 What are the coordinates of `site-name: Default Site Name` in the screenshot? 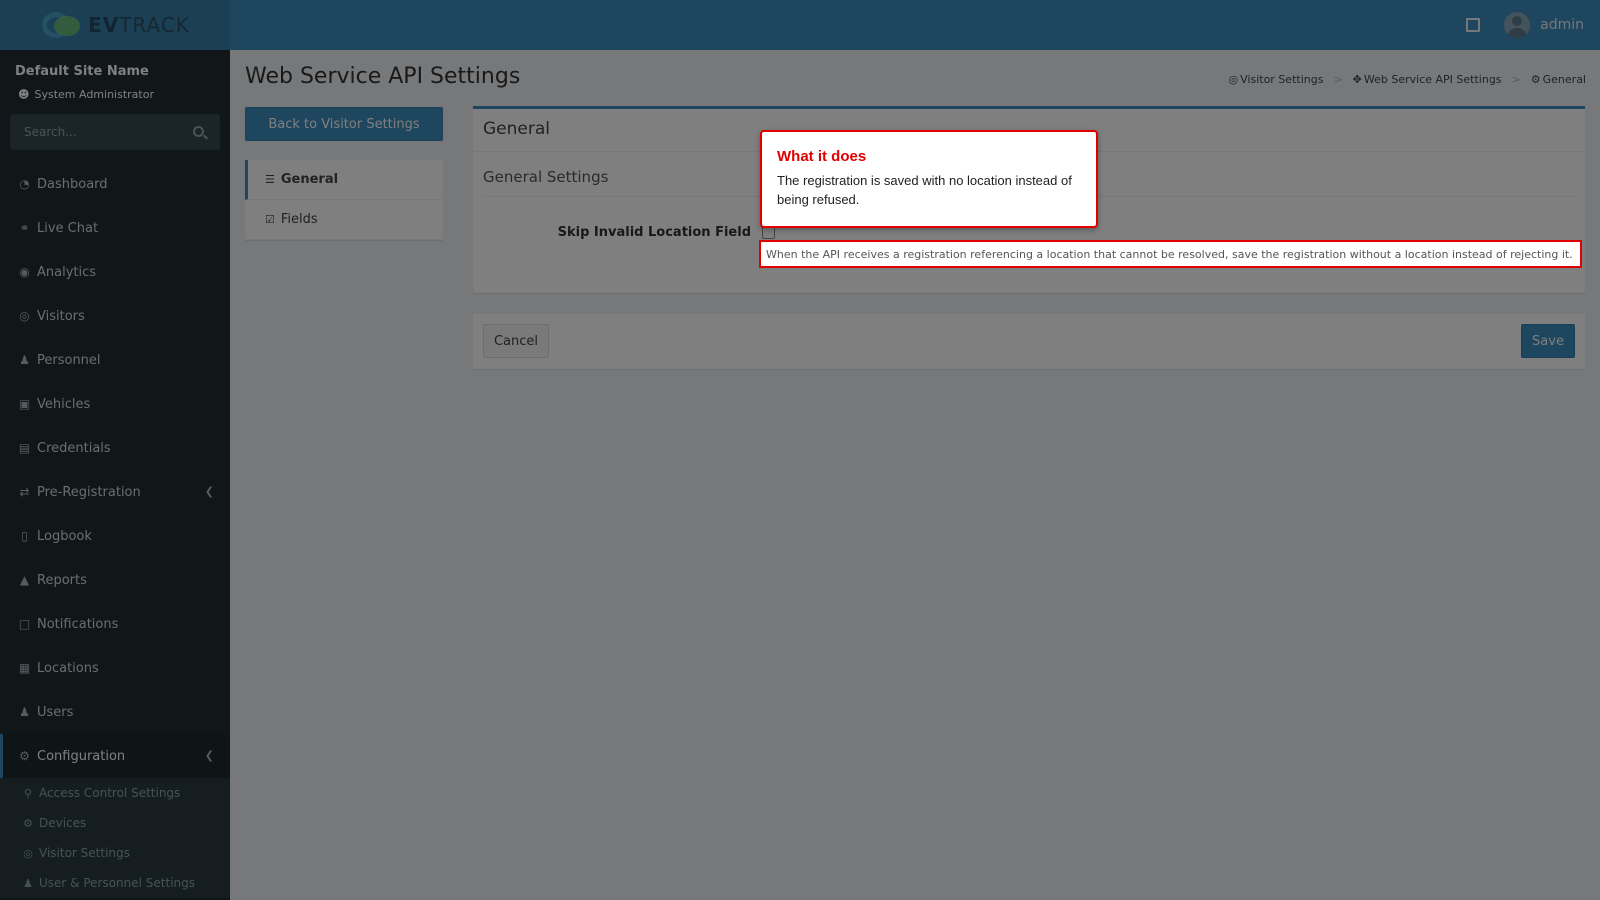 It's located at (82, 71).